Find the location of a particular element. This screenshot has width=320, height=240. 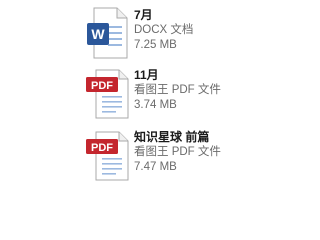

file-item-知识星球-前篇: PDF 知识星球 前篇 看图王 PDF 文件 7.47 MB is located at coordinates (178, 156).